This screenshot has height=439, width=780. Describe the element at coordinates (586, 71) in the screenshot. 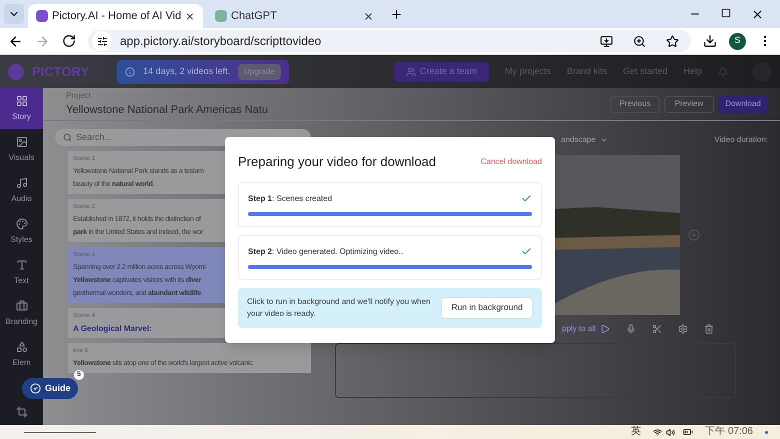

I see `nav-link: Brand kits` at that location.